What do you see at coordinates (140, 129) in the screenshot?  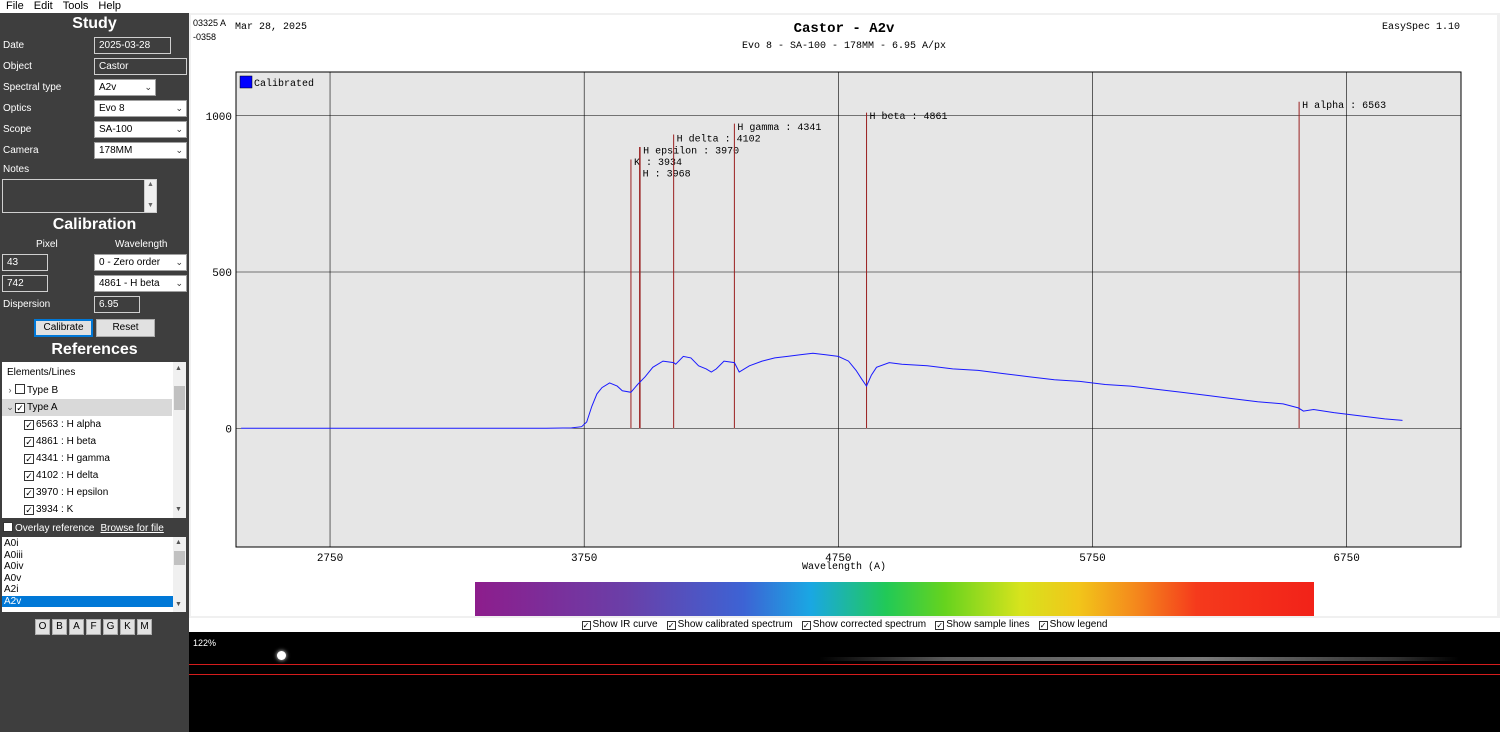 I see `scope-select: SA-100 ⌄` at bounding box center [140, 129].